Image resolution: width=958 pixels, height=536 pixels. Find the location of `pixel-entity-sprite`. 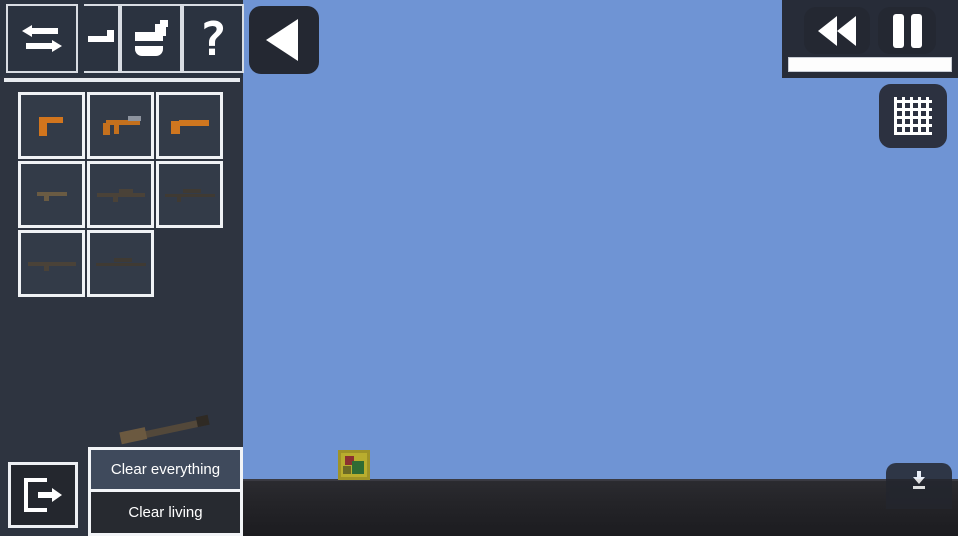

pixel-entity-sprite is located at coordinates (354, 465).